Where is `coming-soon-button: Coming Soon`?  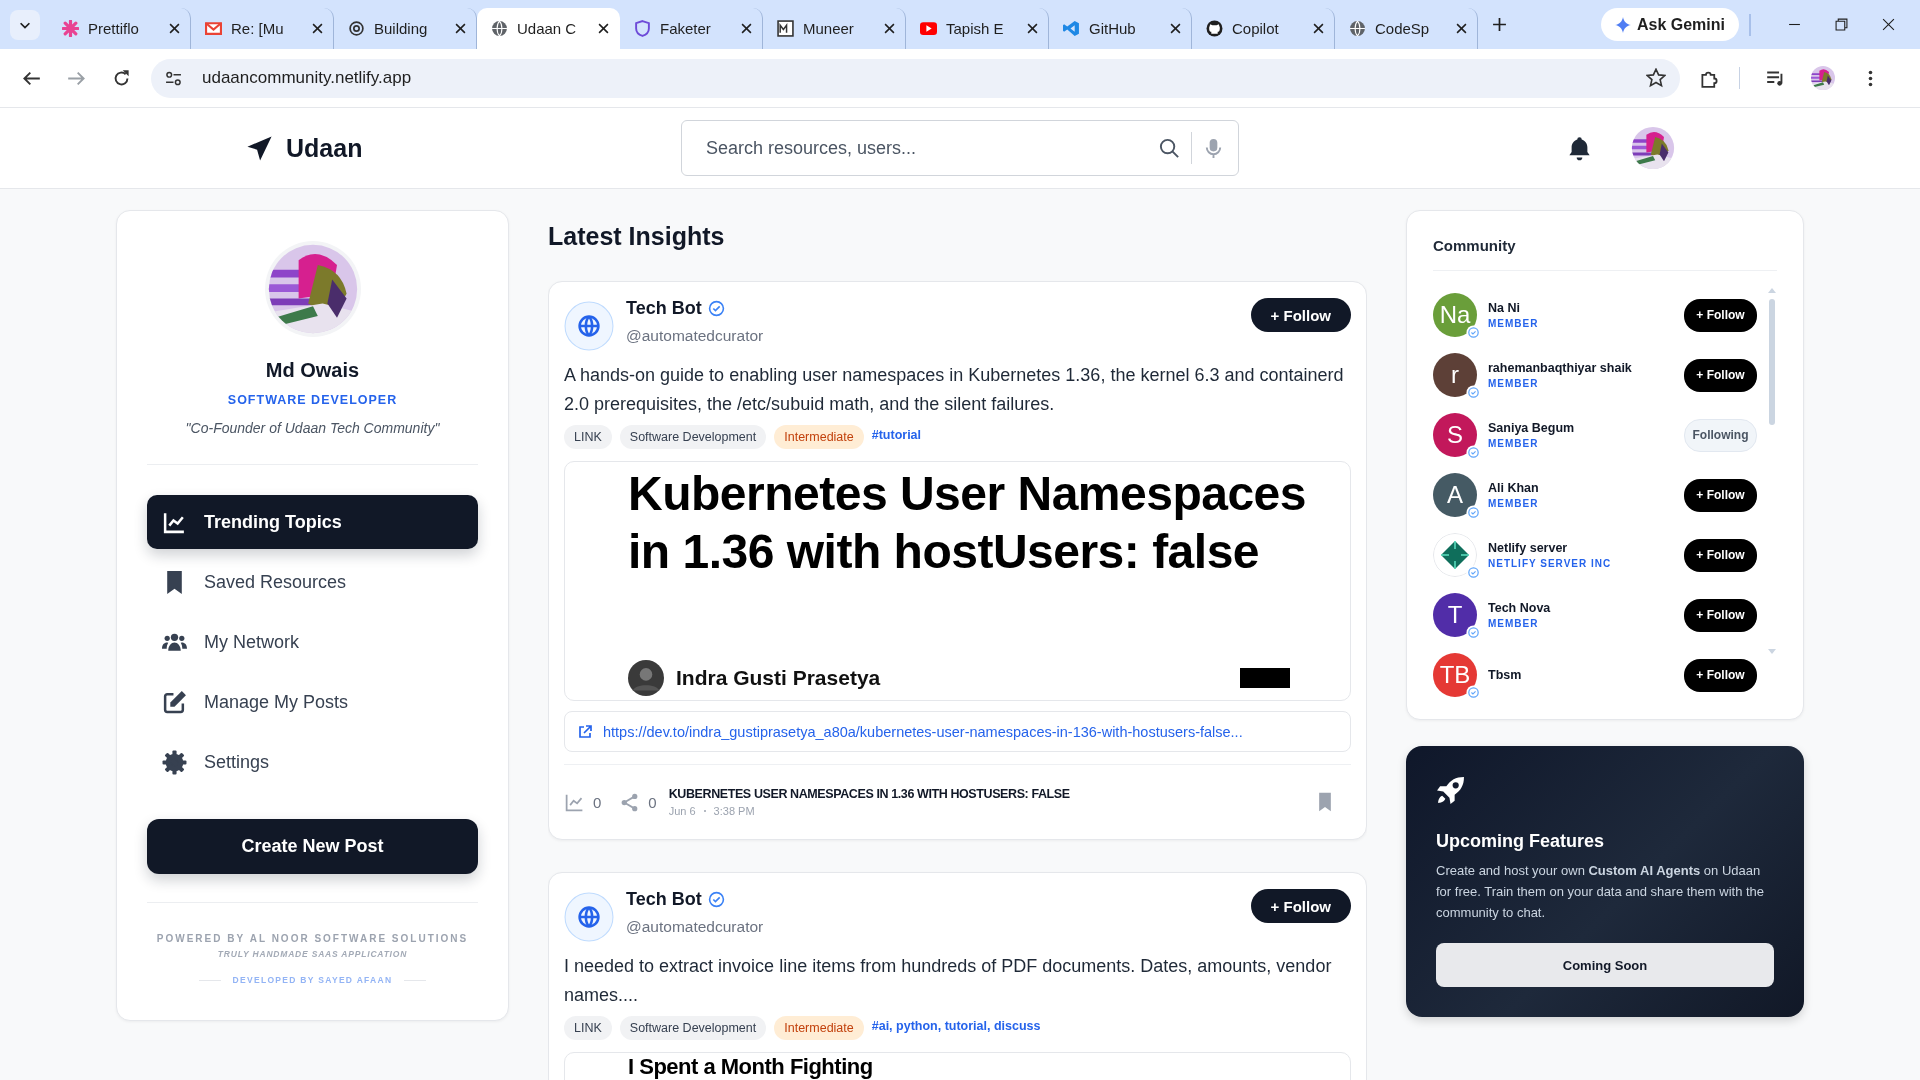
coming-soon-button: Coming Soon is located at coordinates (1605, 965).